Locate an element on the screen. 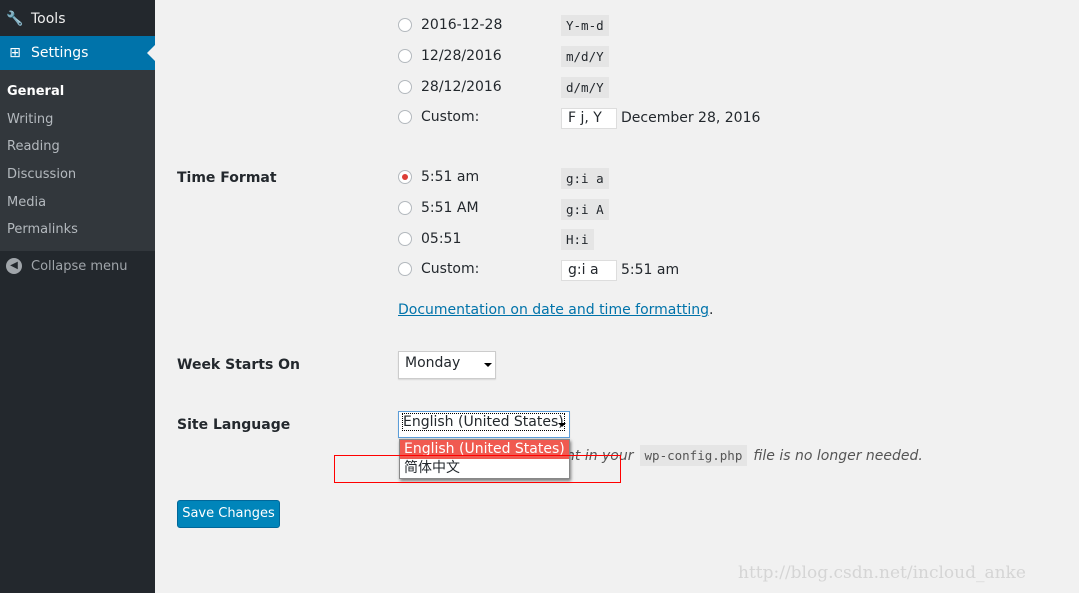 This screenshot has height=593, width=1079. language-label: Site Language is located at coordinates (234, 425).